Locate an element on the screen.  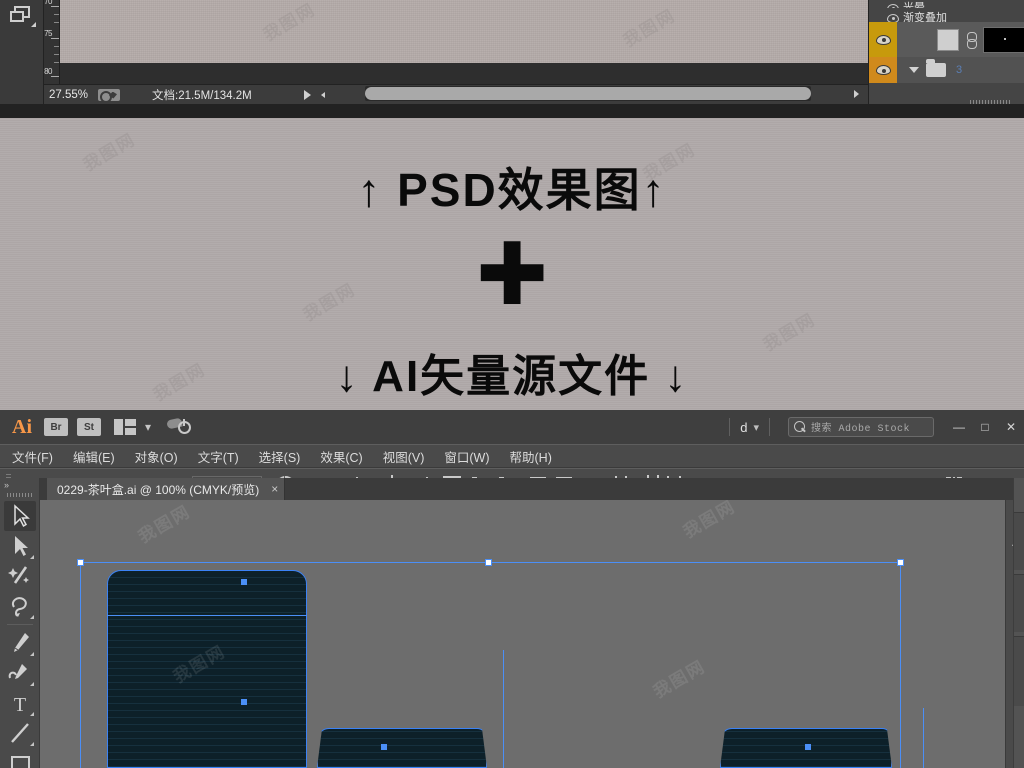
expand-panel-icon: » is located at coordinates (19, 484).